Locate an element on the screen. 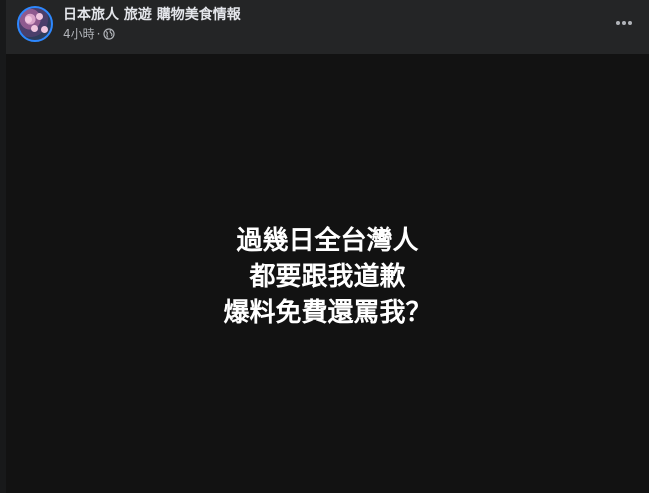 The height and width of the screenshot is (493, 649). post-meta: 4小時 · is located at coordinates (89, 34).